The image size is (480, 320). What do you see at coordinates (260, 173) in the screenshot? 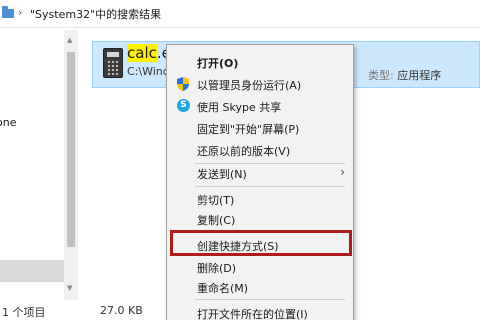
I see `menu-item-send-to: 发送到(N) ›` at bounding box center [260, 173].